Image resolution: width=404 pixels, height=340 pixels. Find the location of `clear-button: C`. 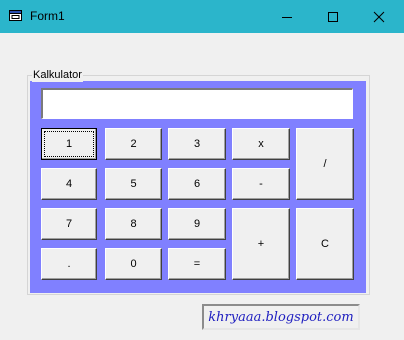

clear-button: C is located at coordinates (325, 244).